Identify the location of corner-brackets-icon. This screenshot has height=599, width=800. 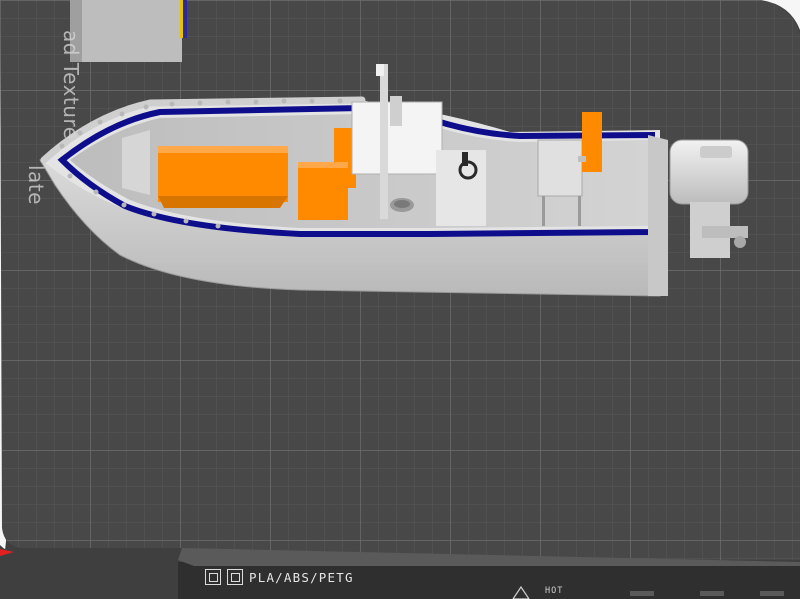
(213, 577).